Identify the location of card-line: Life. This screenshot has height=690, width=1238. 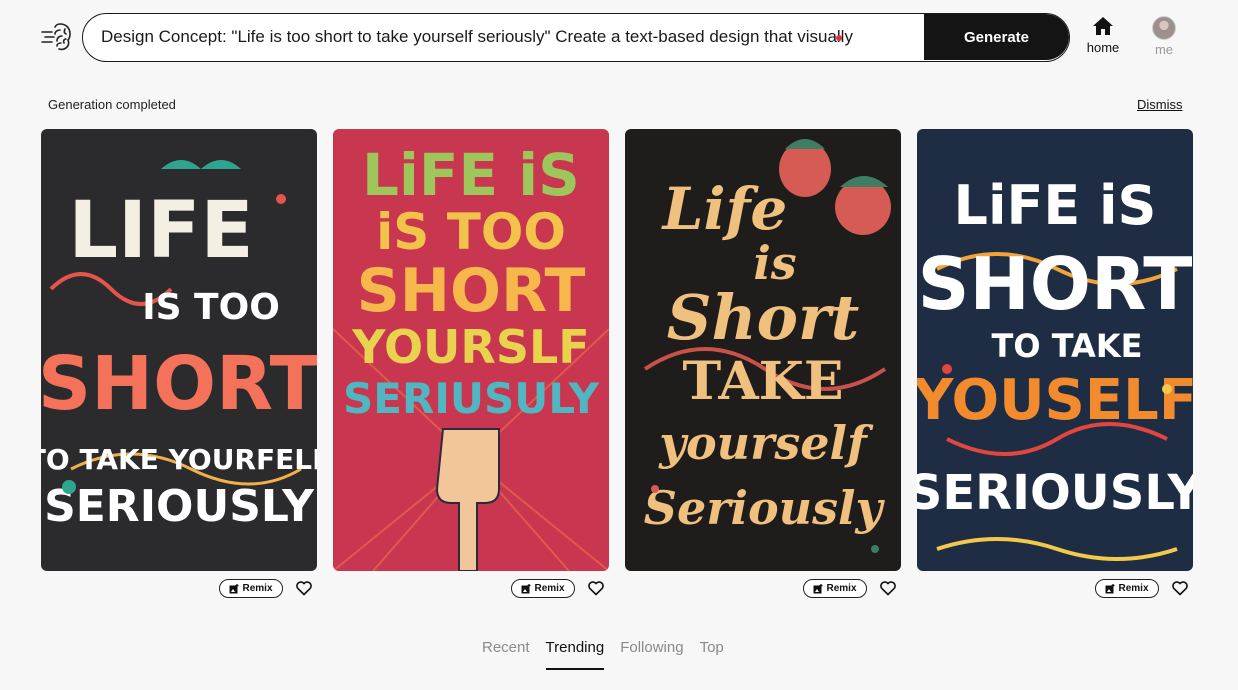
(724, 209).